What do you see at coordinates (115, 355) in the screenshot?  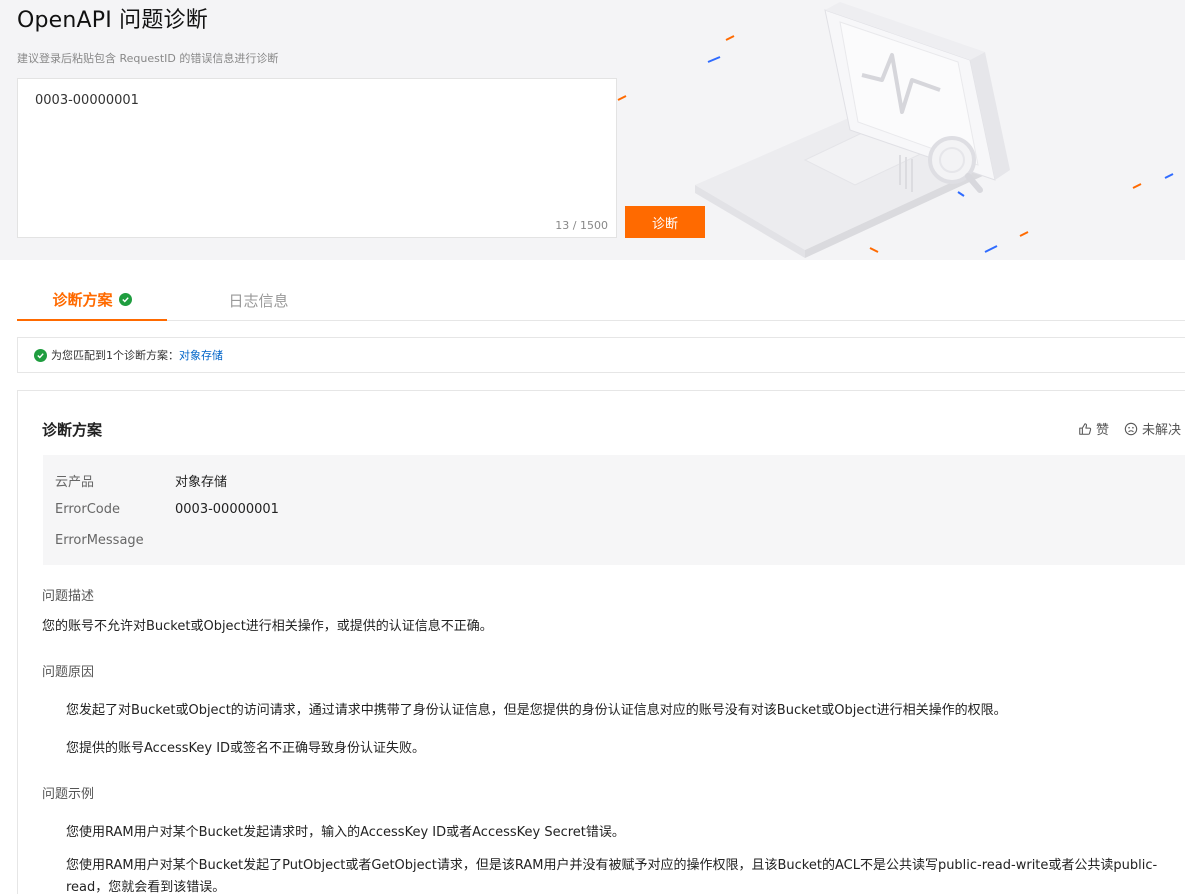 I see `match-banner-text: 为您匹配到1个诊断方案：` at bounding box center [115, 355].